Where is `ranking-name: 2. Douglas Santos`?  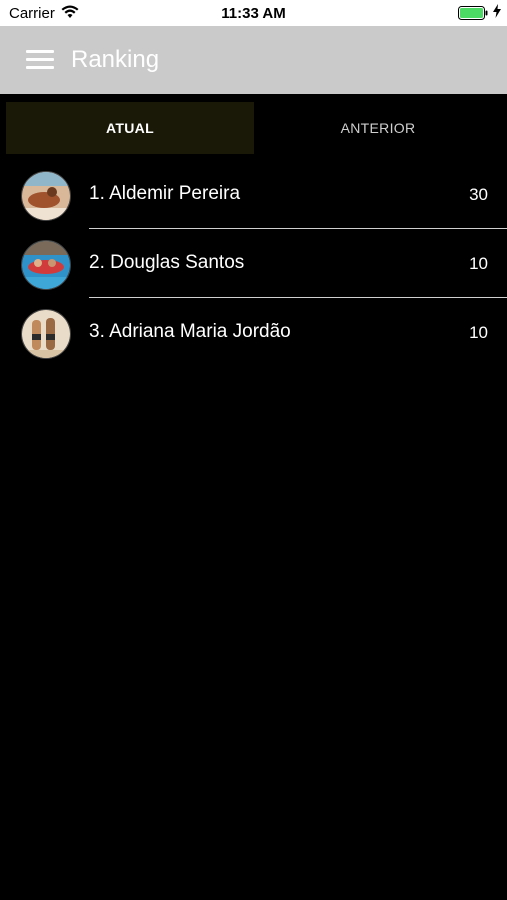 ranking-name: 2. Douglas Santos is located at coordinates (167, 262).